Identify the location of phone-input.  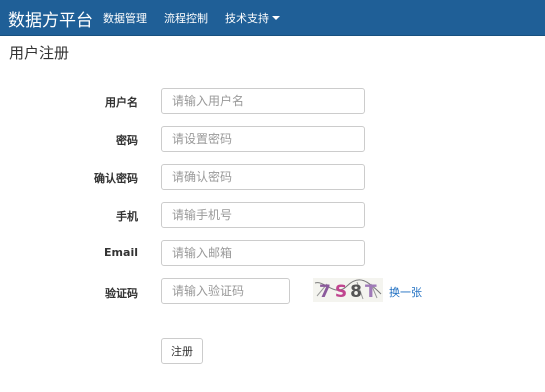
(263, 215).